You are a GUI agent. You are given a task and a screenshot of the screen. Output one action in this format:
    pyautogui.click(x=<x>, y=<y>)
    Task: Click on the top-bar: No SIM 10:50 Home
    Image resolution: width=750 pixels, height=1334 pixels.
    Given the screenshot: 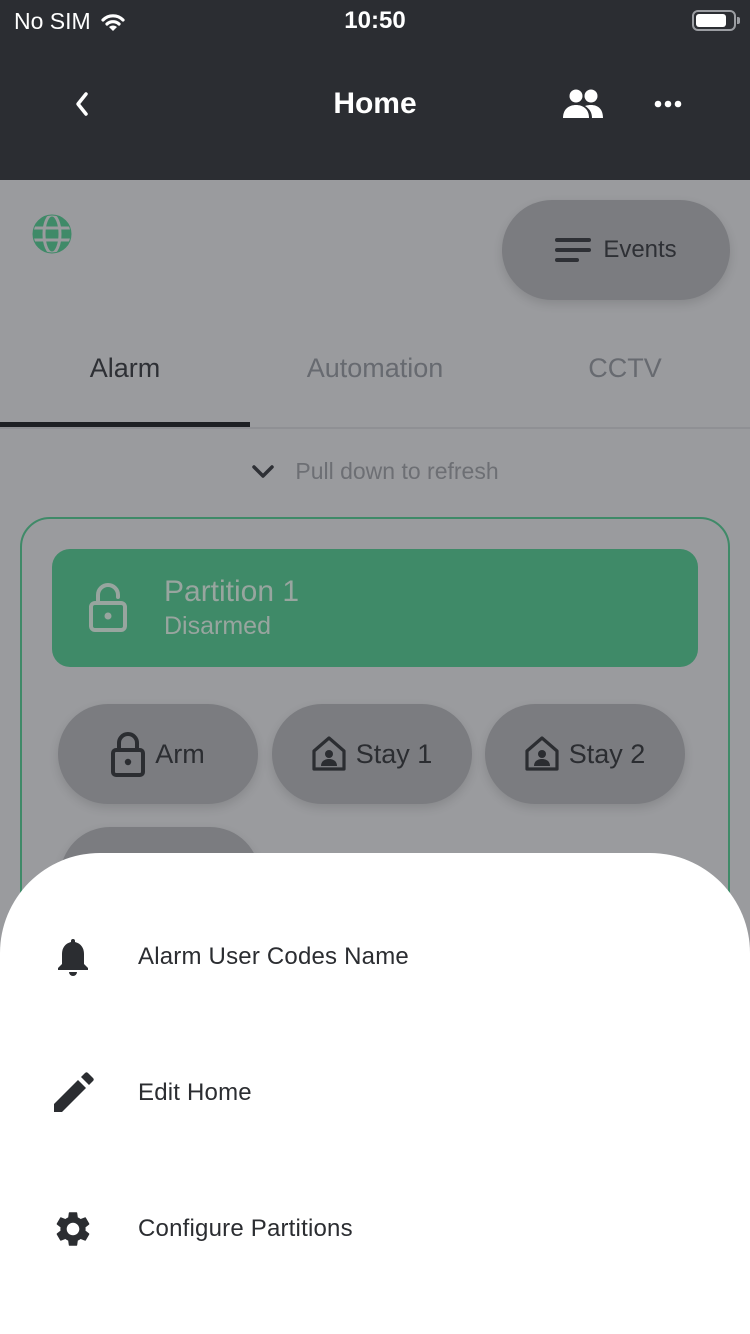 What is the action you would take?
    pyautogui.click(x=375, y=90)
    